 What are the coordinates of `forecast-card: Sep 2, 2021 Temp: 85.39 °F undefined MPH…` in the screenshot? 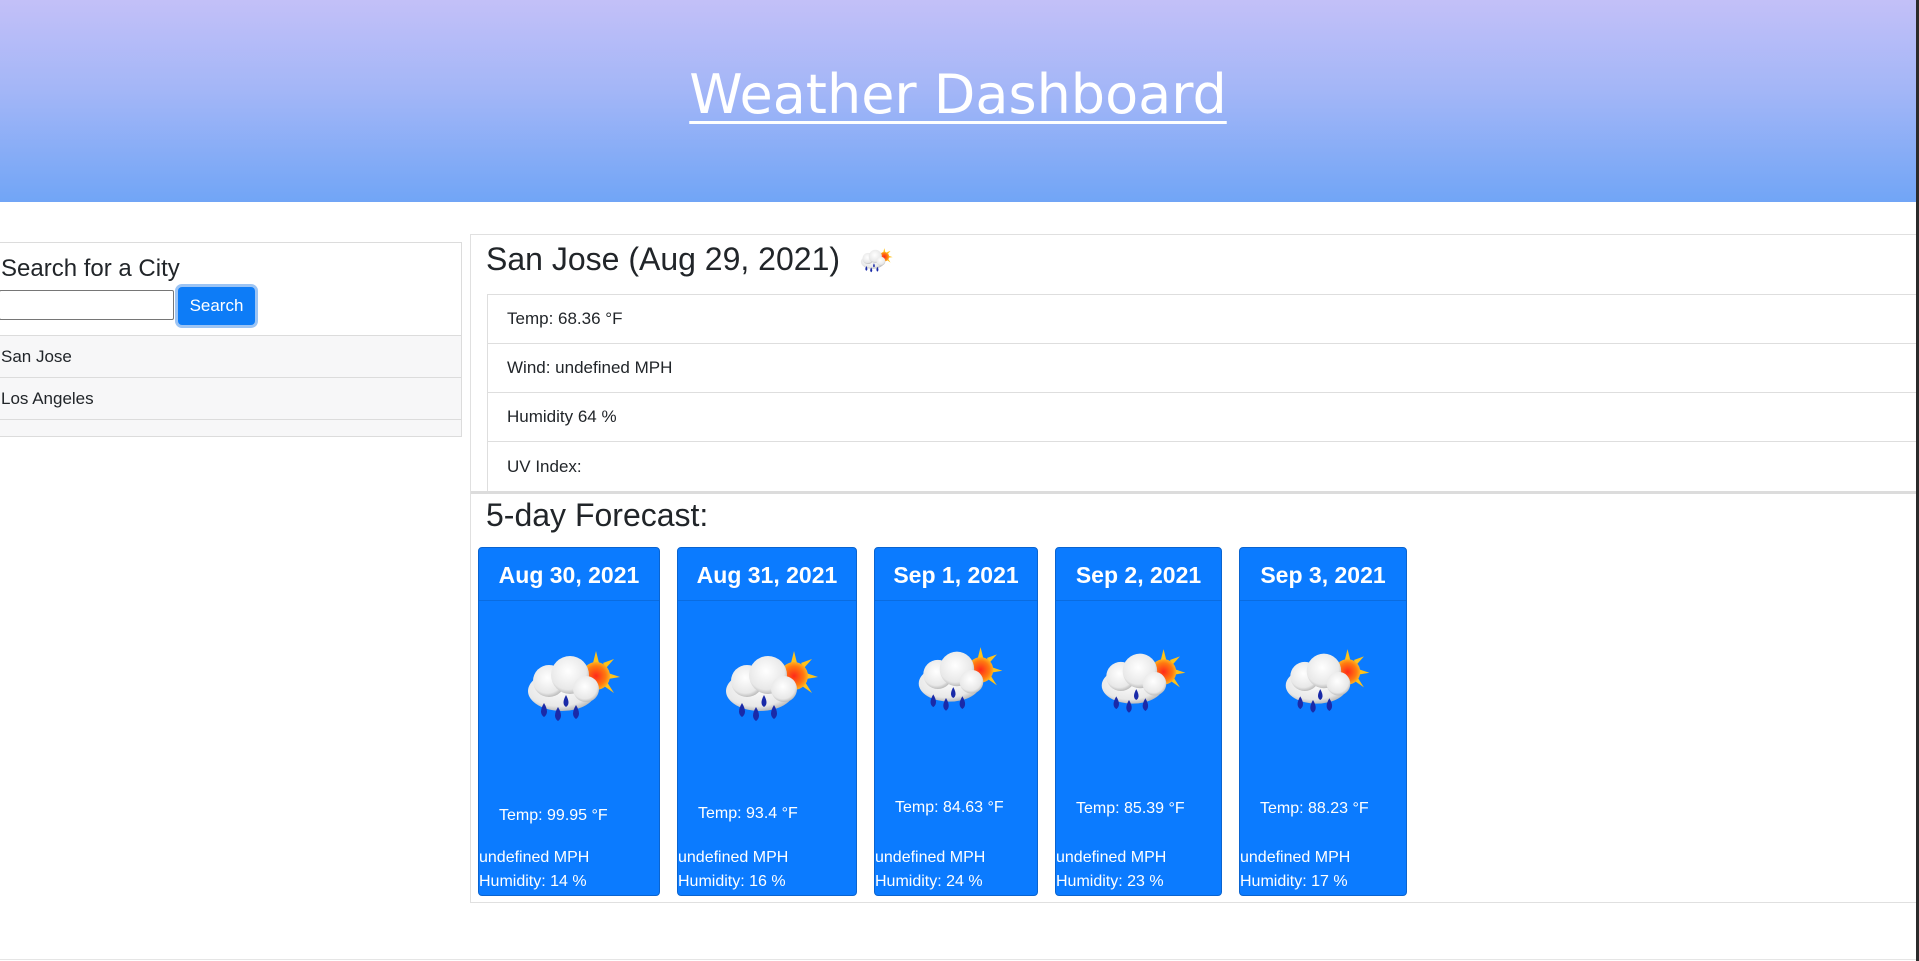 It's located at (1138, 721).